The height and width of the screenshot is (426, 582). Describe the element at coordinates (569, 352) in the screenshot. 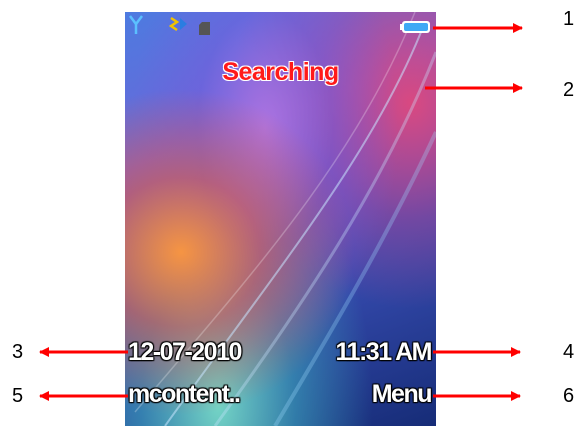

I see `callout-number-4: 4` at that location.